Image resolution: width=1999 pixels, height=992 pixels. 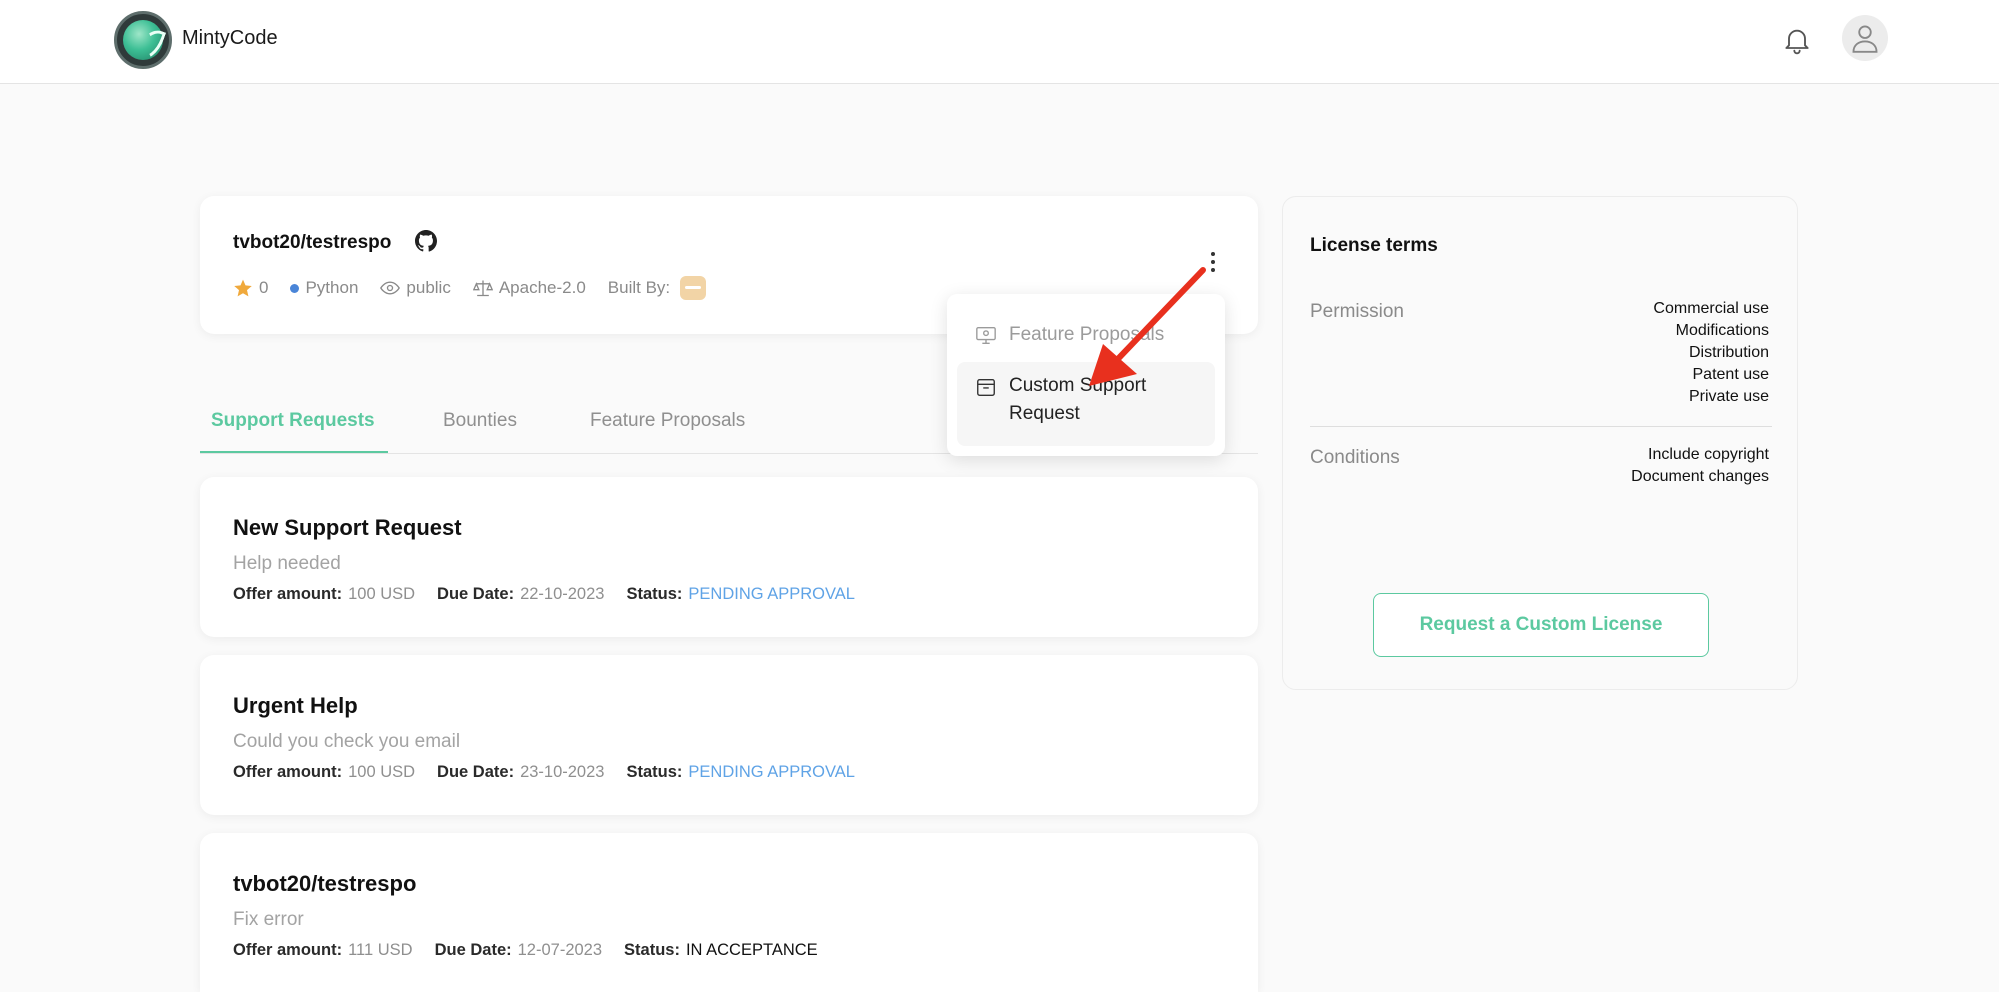 What do you see at coordinates (1722, 330) in the screenshot?
I see `permission-item: Modifications` at bounding box center [1722, 330].